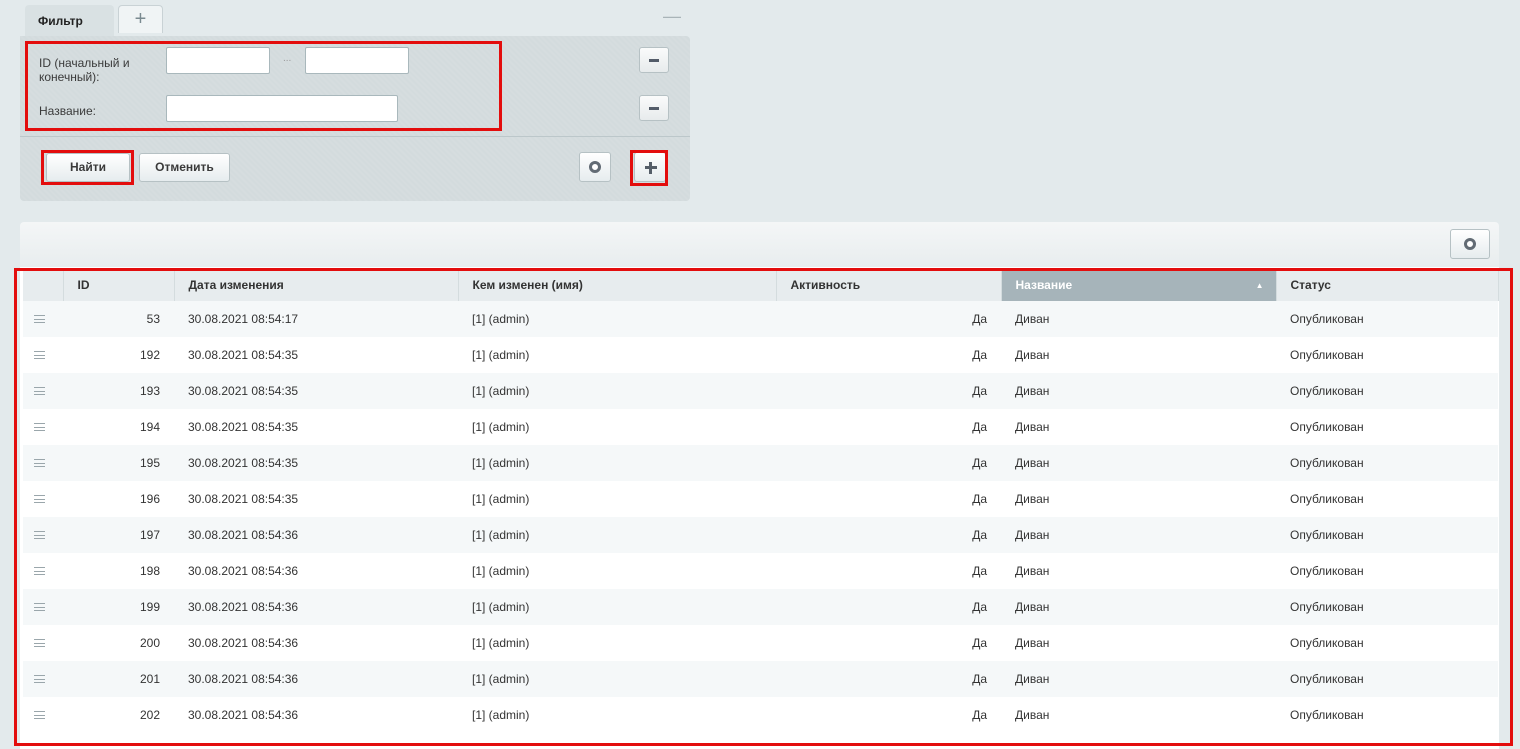  What do you see at coordinates (69, 21) in the screenshot?
I see `tab-filter: Фильтр` at bounding box center [69, 21].